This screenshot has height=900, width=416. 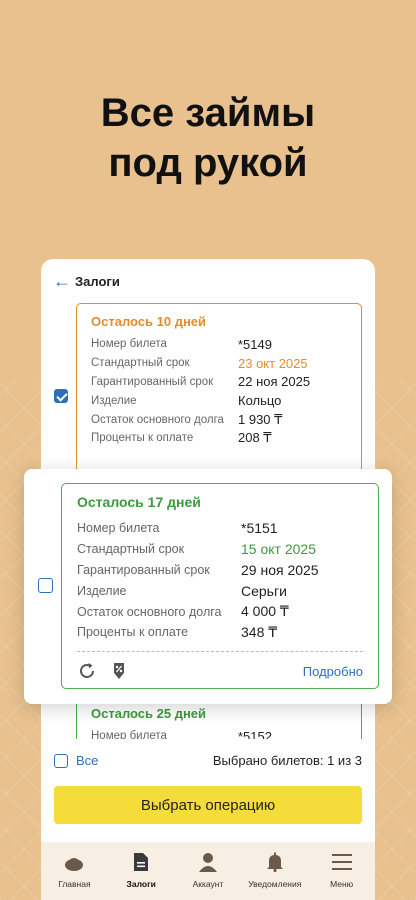 I want to click on row-value: *5149, so click(x=255, y=344).